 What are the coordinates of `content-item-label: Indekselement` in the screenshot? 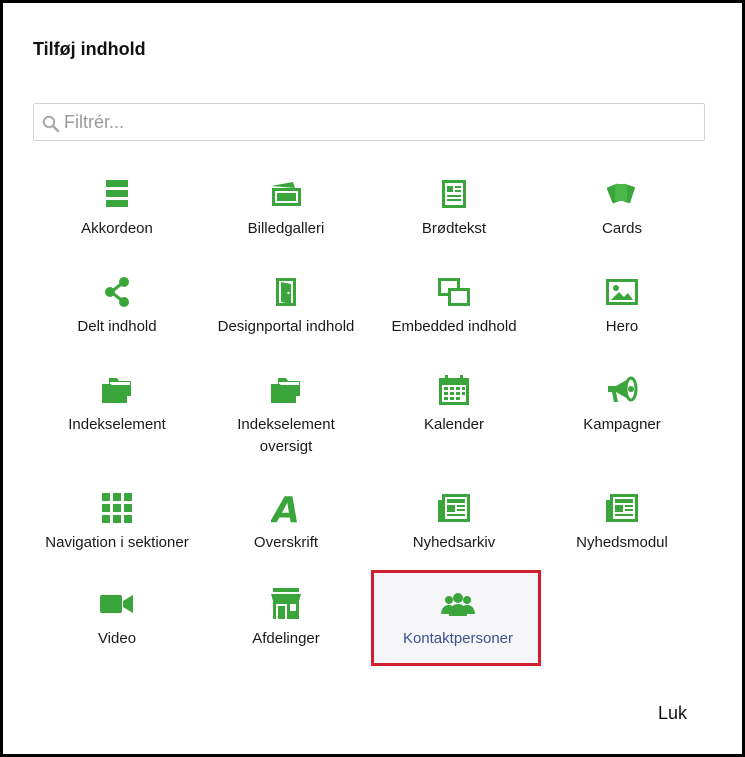 It's located at (117, 424).